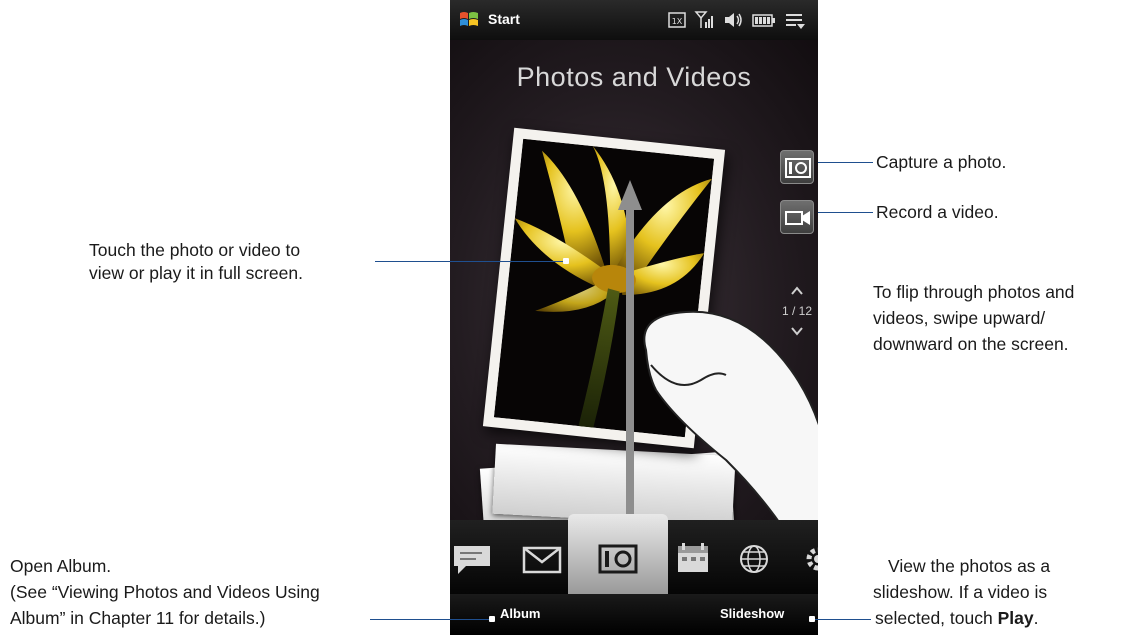  What do you see at coordinates (165, 592) in the screenshot?
I see `callout-album-line2: (See “Viewing Photos and Videos Using` at bounding box center [165, 592].